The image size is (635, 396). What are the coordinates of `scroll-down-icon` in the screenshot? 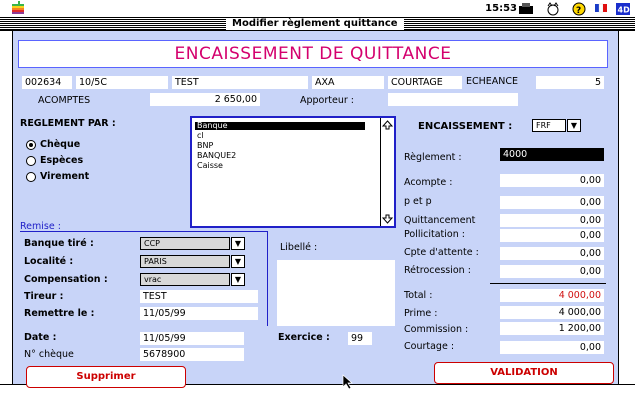 It's located at (387, 219).